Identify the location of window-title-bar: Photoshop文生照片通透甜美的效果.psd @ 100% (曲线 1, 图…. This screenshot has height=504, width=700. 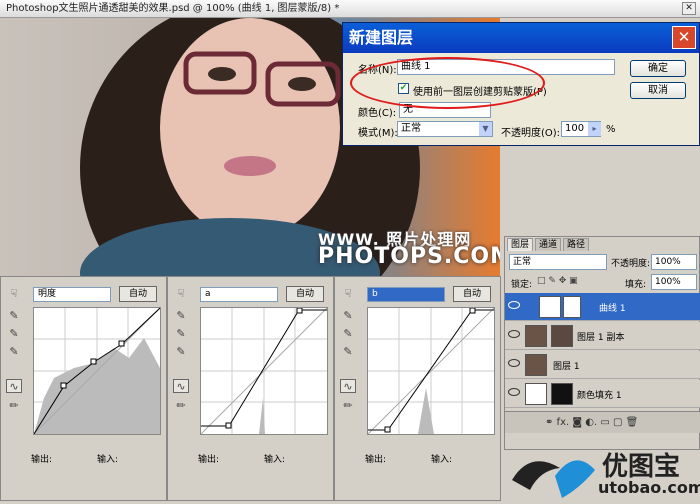
(350, 9).